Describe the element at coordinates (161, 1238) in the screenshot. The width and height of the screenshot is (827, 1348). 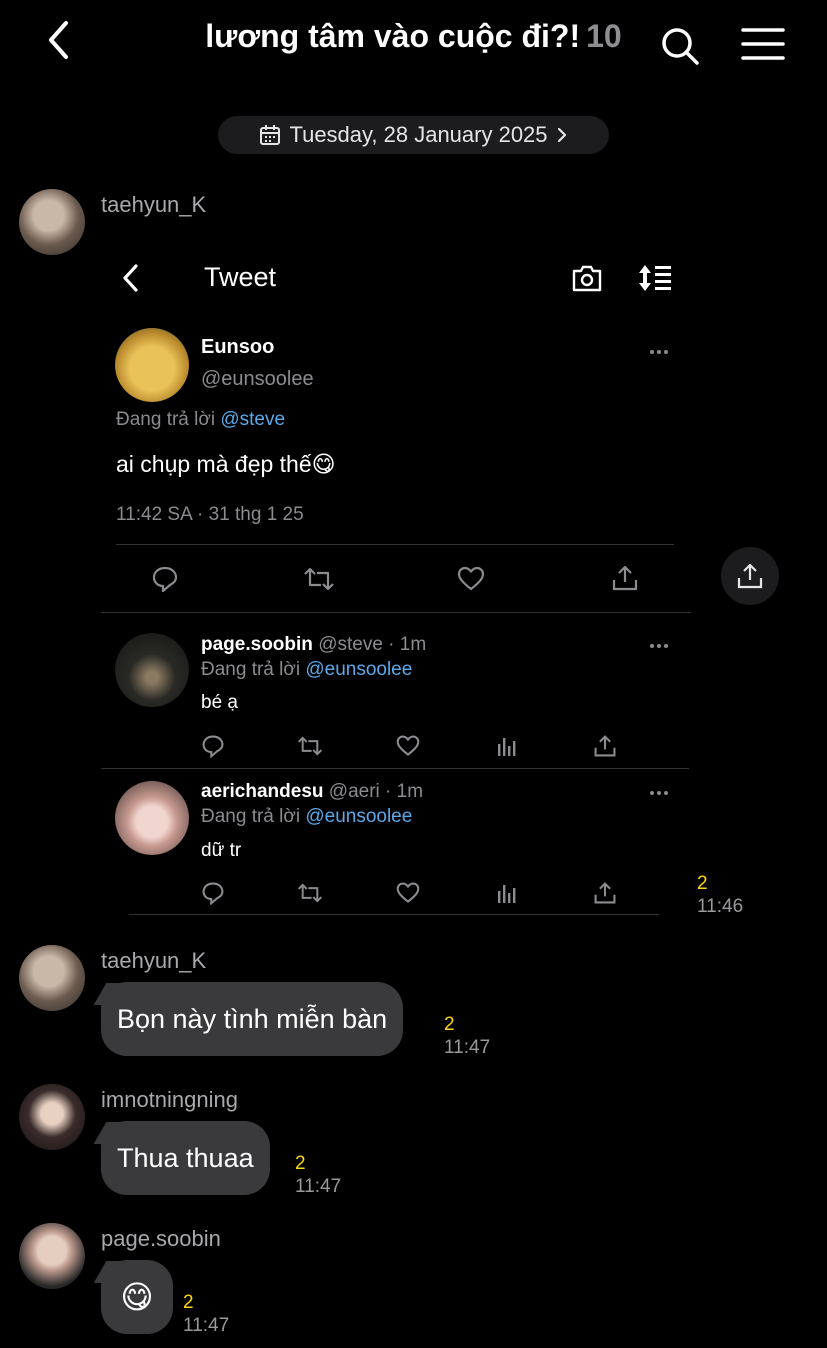
I see `sender-name: page.soobin` at that location.